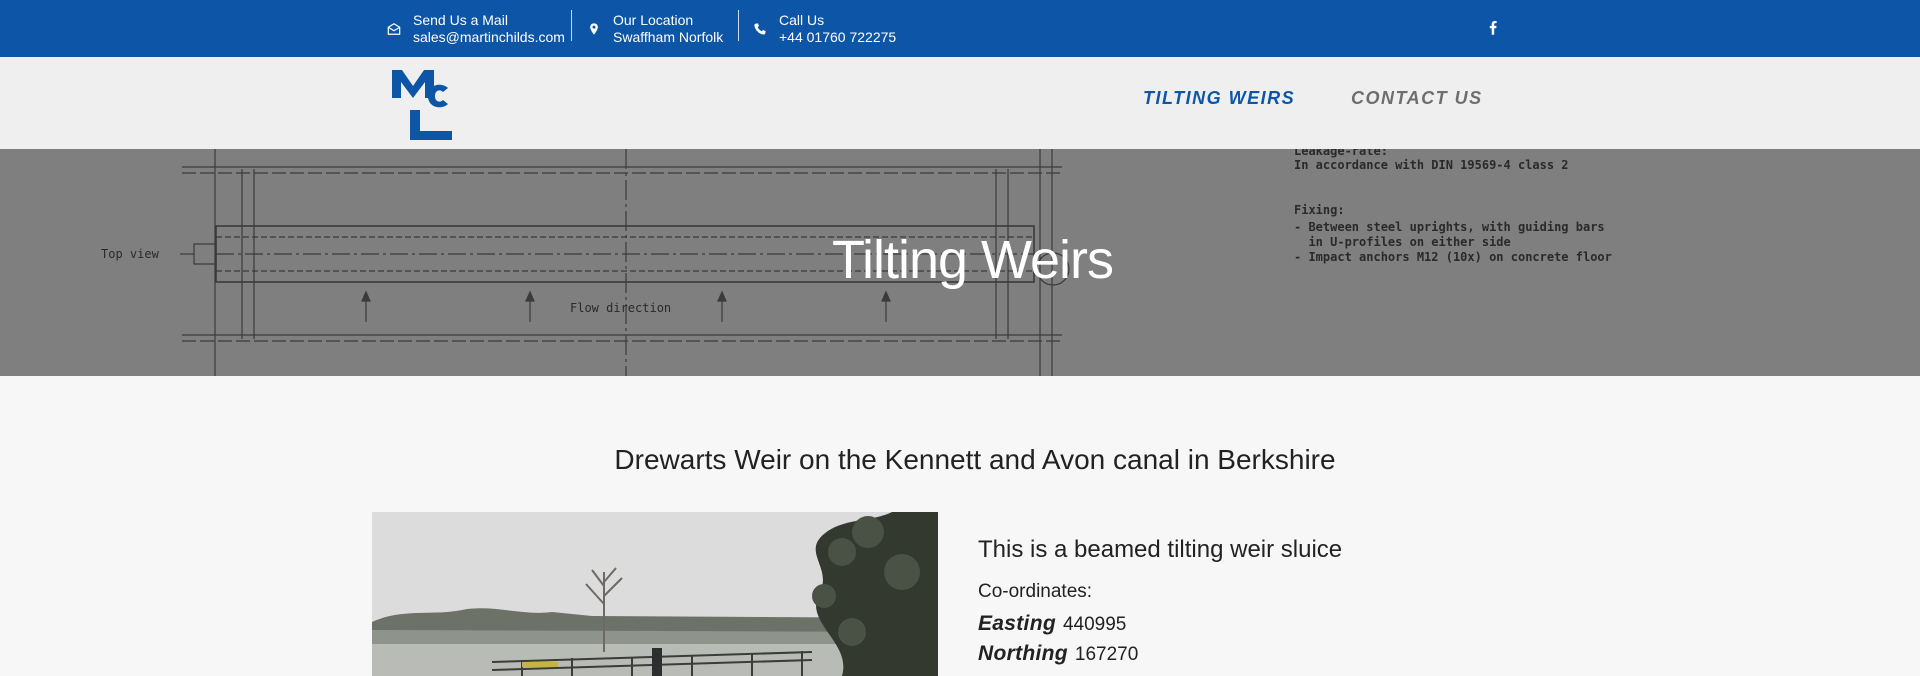 The width and height of the screenshot is (1920, 676). What do you see at coordinates (1035, 591) in the screenshot?
I see `coordinates-label: Co-ordinates:` at bounding box center [1035, 591].